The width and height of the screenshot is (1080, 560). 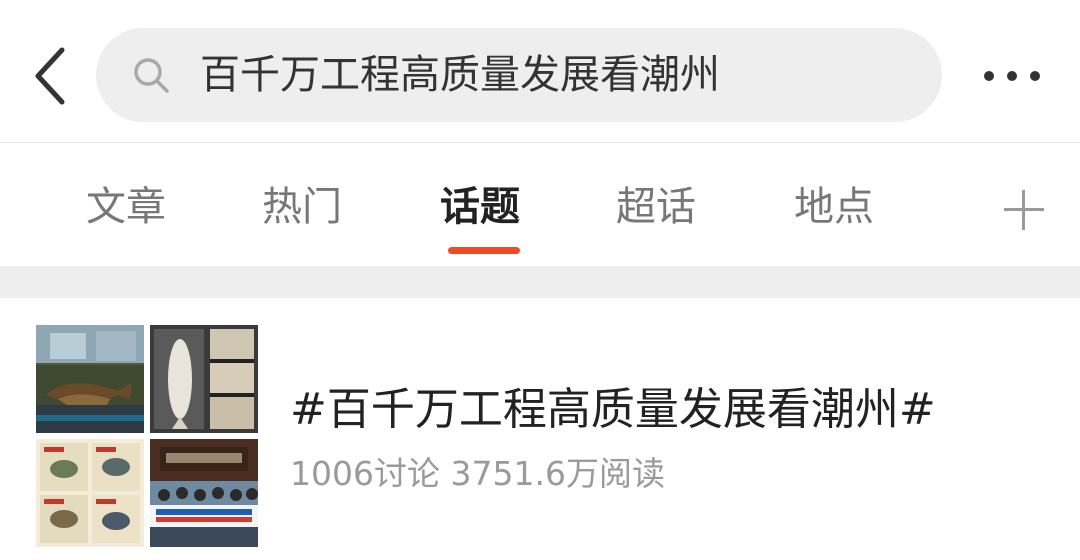 I want to click on topic-stats: 1006讨论 3751.6万阅读, so click(x=477, y=473).